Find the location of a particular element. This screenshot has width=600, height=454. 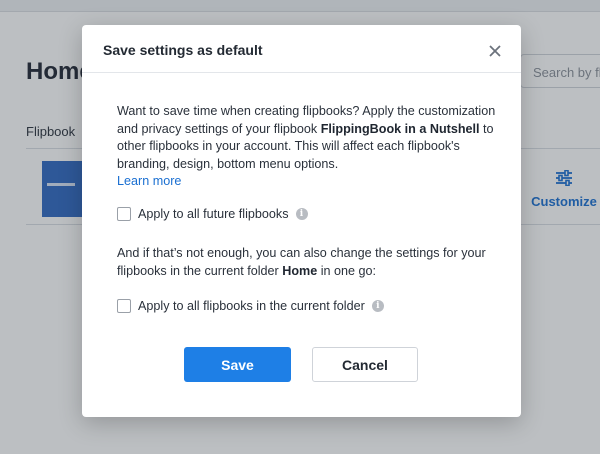

close-icon is located at coordinates (495, 51).